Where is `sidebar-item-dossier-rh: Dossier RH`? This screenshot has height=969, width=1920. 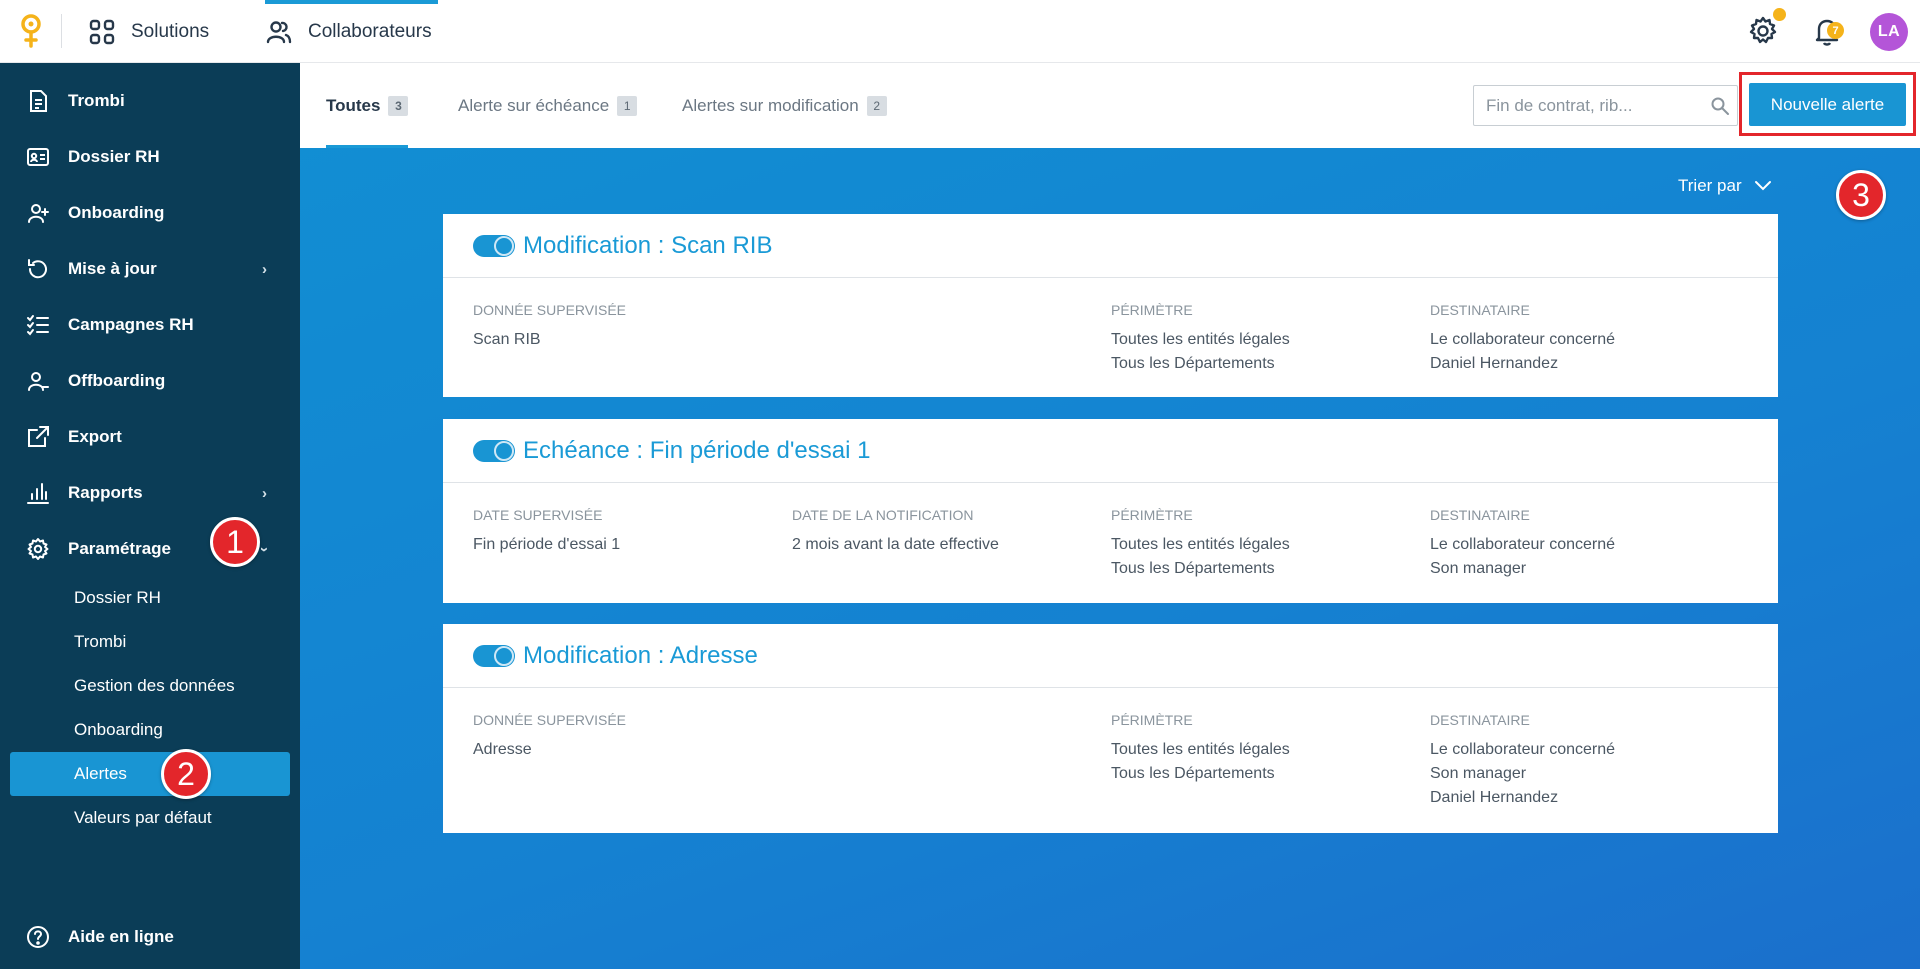
sidebar-item-dossier-rh: Dossier RH is located at coordinates (150, 157).